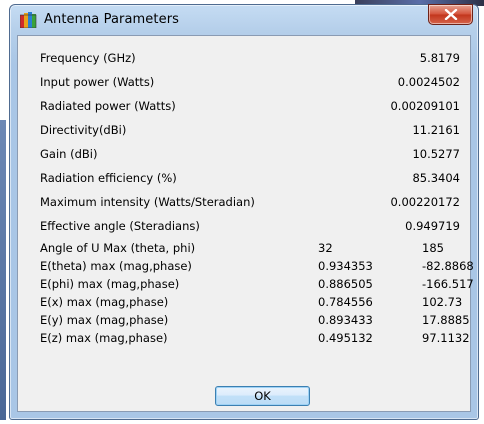 This screenshot has width=484, height=424. I want to click on field-value-1: 0.893433, so click(345, 320).